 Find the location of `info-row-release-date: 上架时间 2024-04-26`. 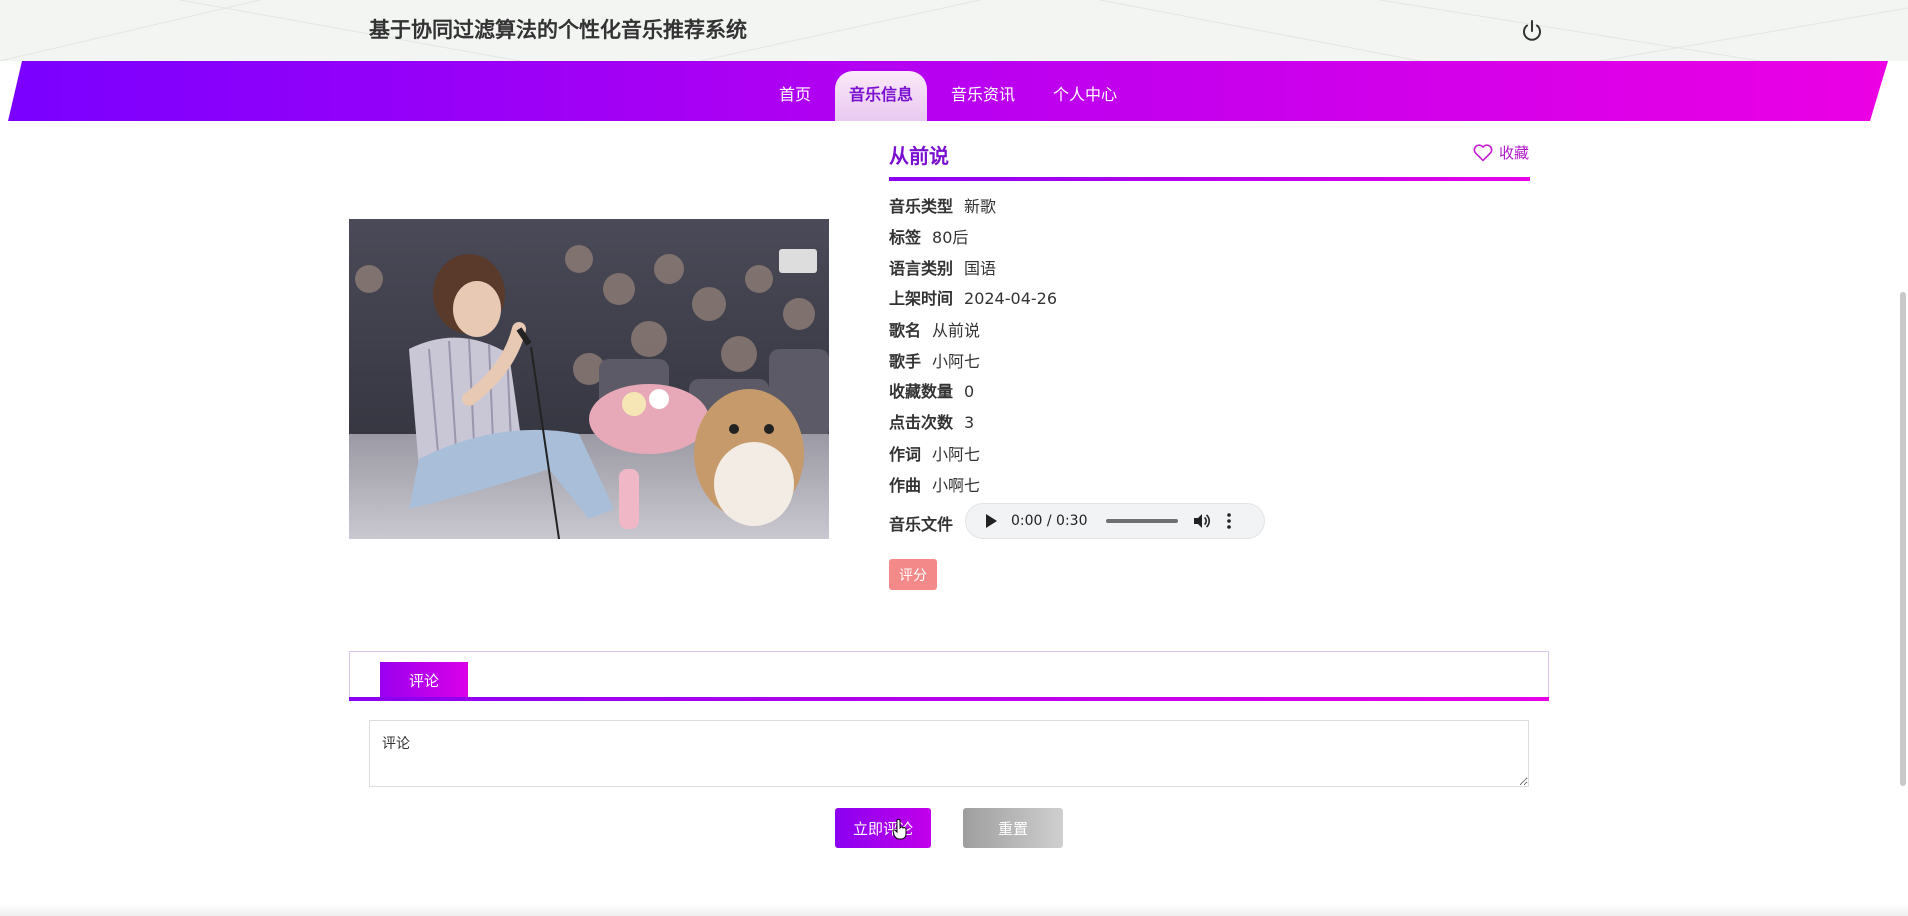

info-row-release-date: 上架时间 2024-04-26 is located at coordinates (973, 297).